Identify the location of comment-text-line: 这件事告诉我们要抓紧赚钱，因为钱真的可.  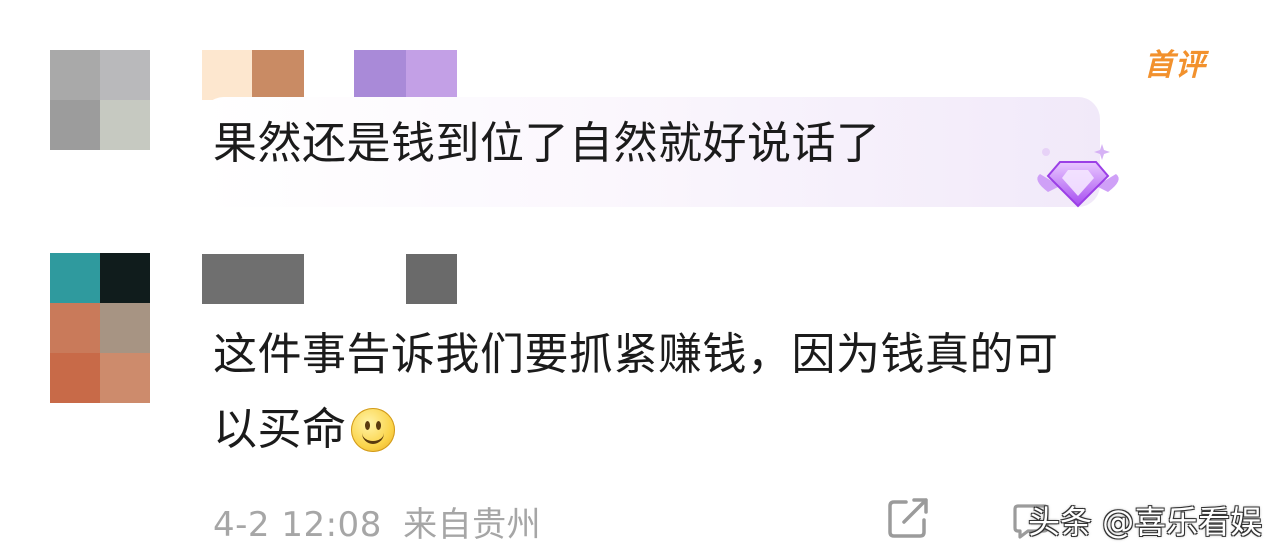
(636, 354).